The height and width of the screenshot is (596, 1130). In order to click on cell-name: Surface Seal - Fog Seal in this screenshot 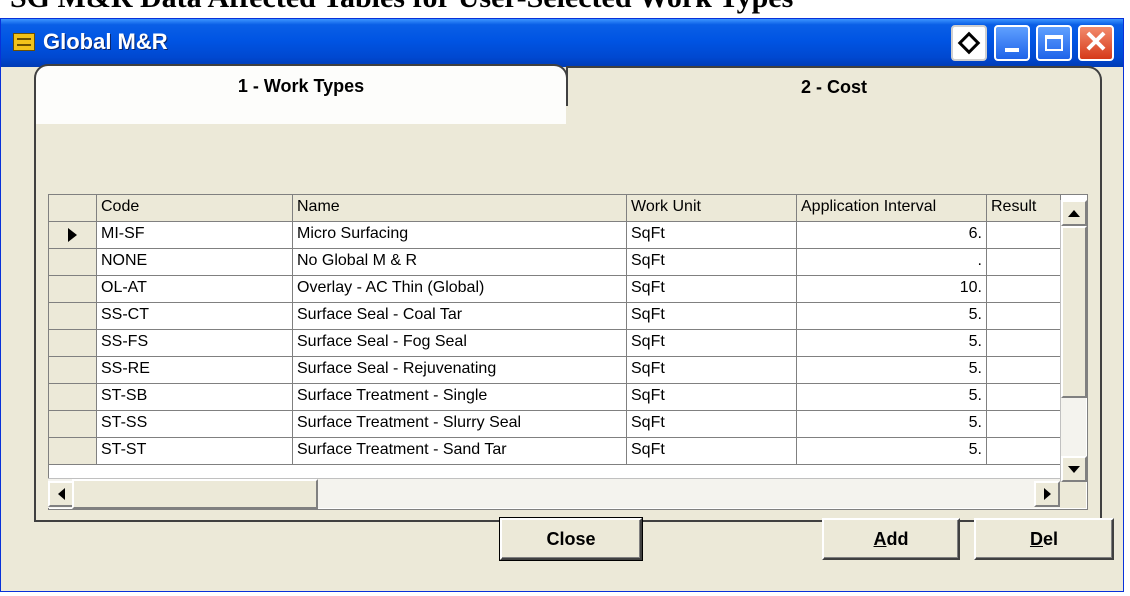, I will do `click(460, 343)`.